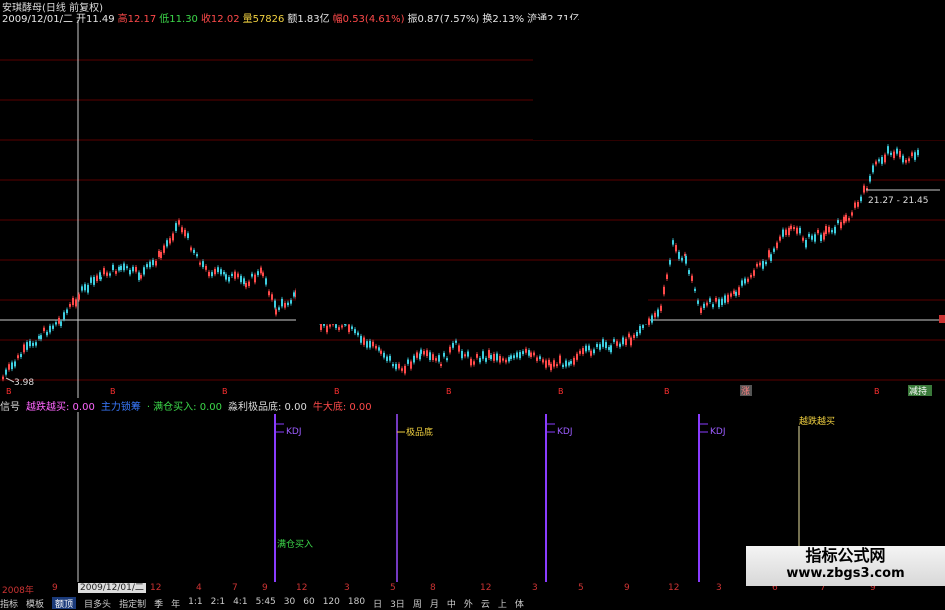 The width and height of the screenshot is (945, 610). Describe the element at coordinates (502, 603) in the screenshot. I see `tab-item: 上` at that location.